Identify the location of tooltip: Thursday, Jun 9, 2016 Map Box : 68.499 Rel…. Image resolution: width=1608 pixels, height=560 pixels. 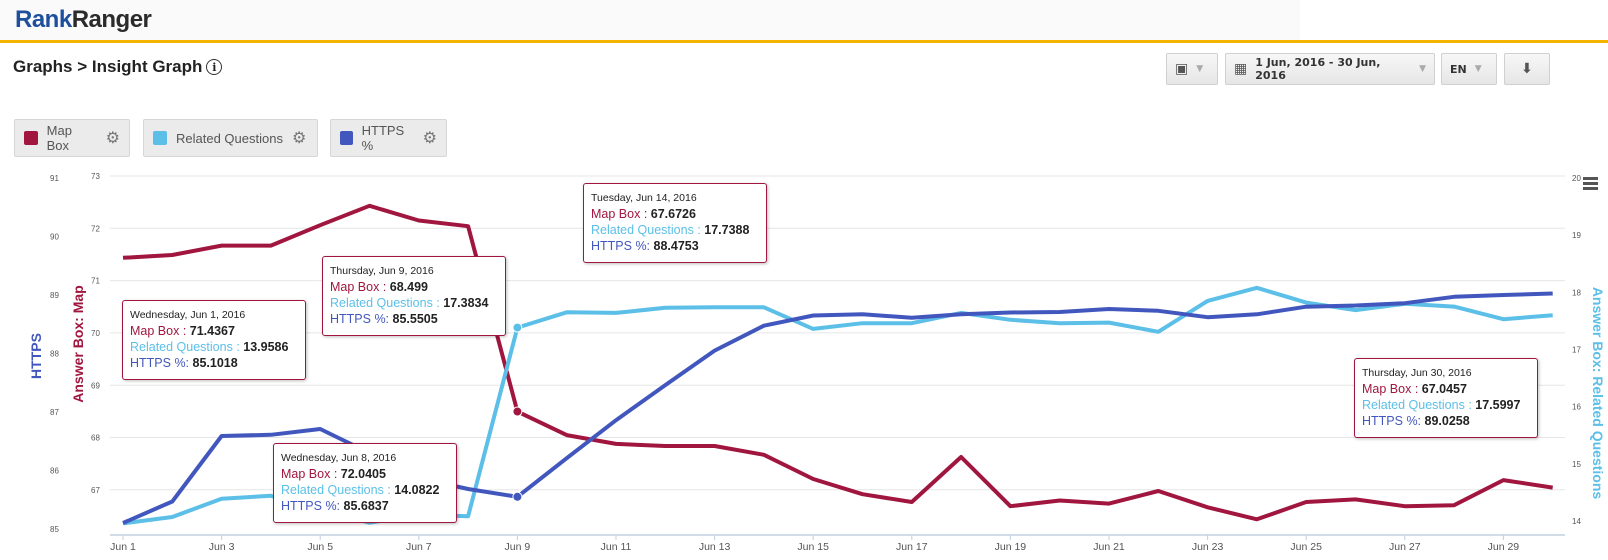
(414, 296).